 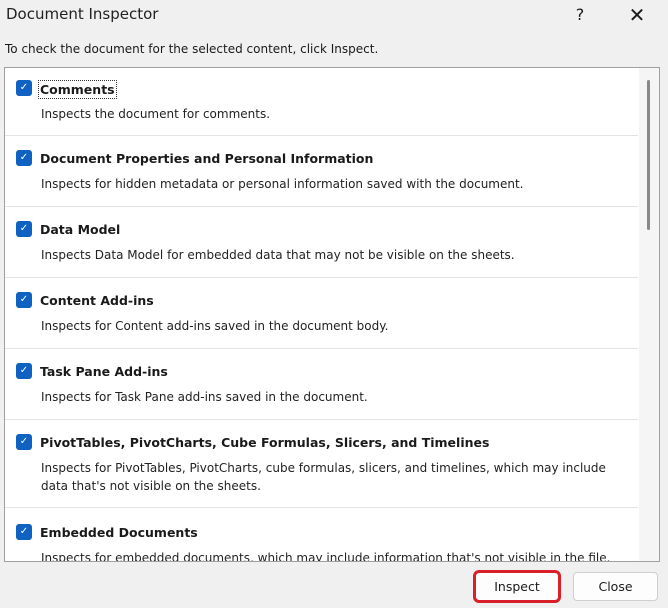 What do you see at coordinates (24, 371) in the screenshot?
I see `checkbox-task-pane-addins: ✓` at bounding box center [24, 371].